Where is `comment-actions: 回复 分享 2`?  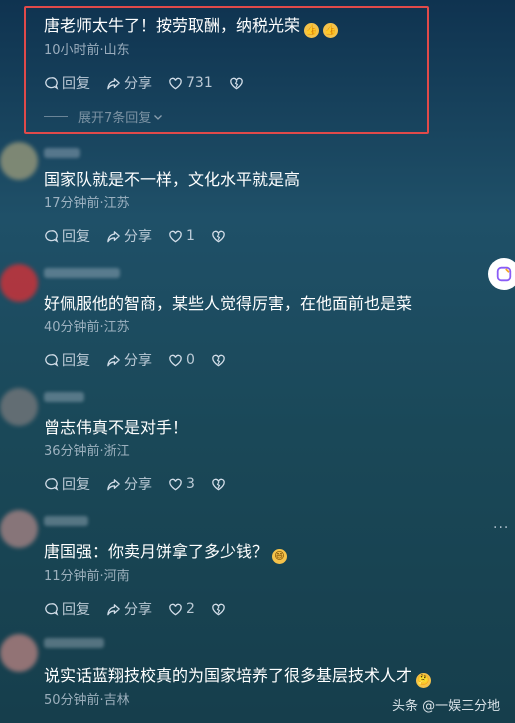 comment-actions: 回复 分享 2 is located at coordinates (144, 609).